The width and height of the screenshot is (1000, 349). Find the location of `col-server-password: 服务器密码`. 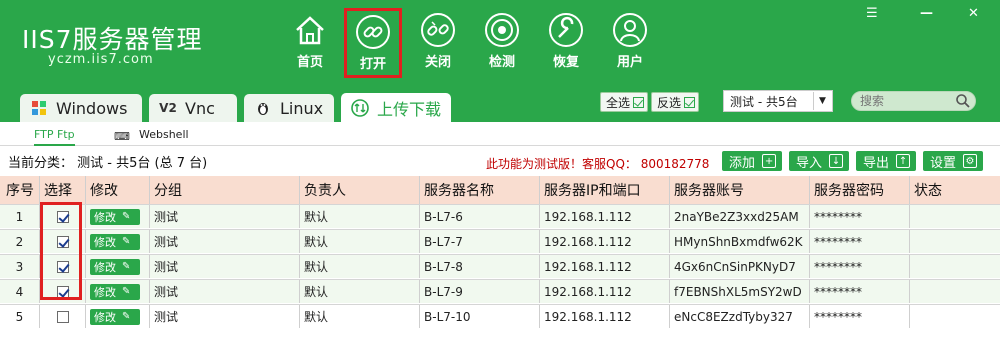

col-server-password: 服务器密码 is located at coordinates (860, 190).